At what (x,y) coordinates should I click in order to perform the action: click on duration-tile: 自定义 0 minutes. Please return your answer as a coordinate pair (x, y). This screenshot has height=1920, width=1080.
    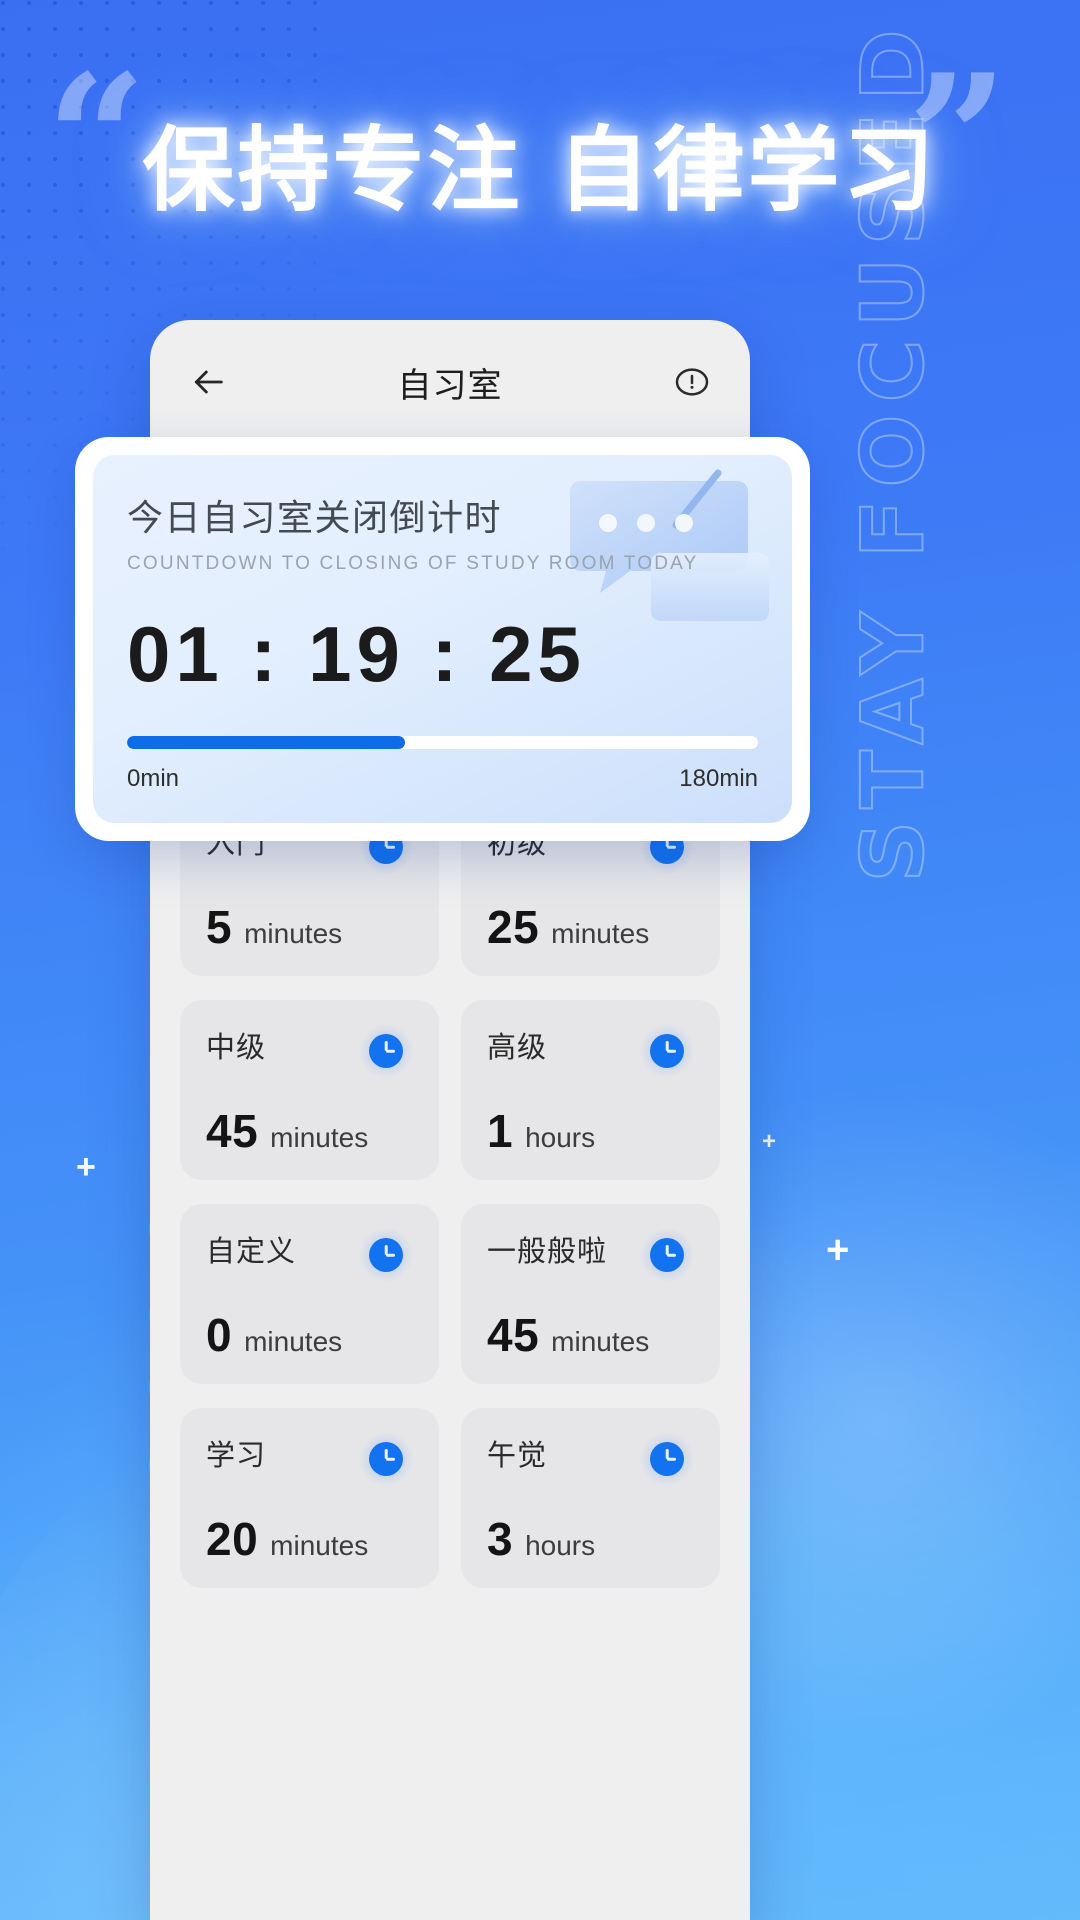
    Looking at the image, I should click on (309, 1294).